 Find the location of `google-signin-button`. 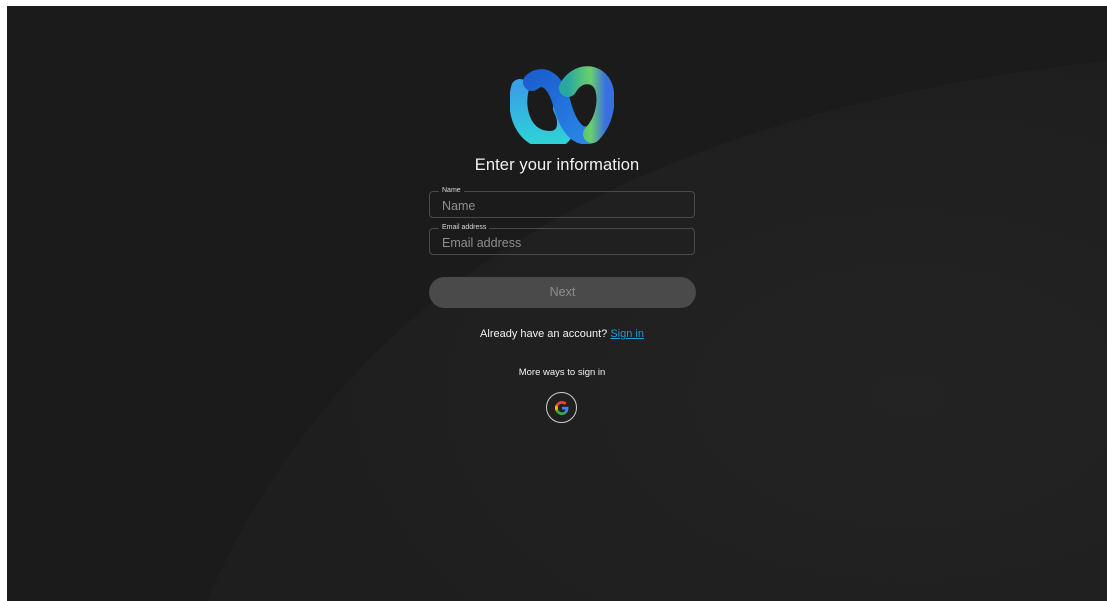

google-signin-button is located at coordinates (561, 407).